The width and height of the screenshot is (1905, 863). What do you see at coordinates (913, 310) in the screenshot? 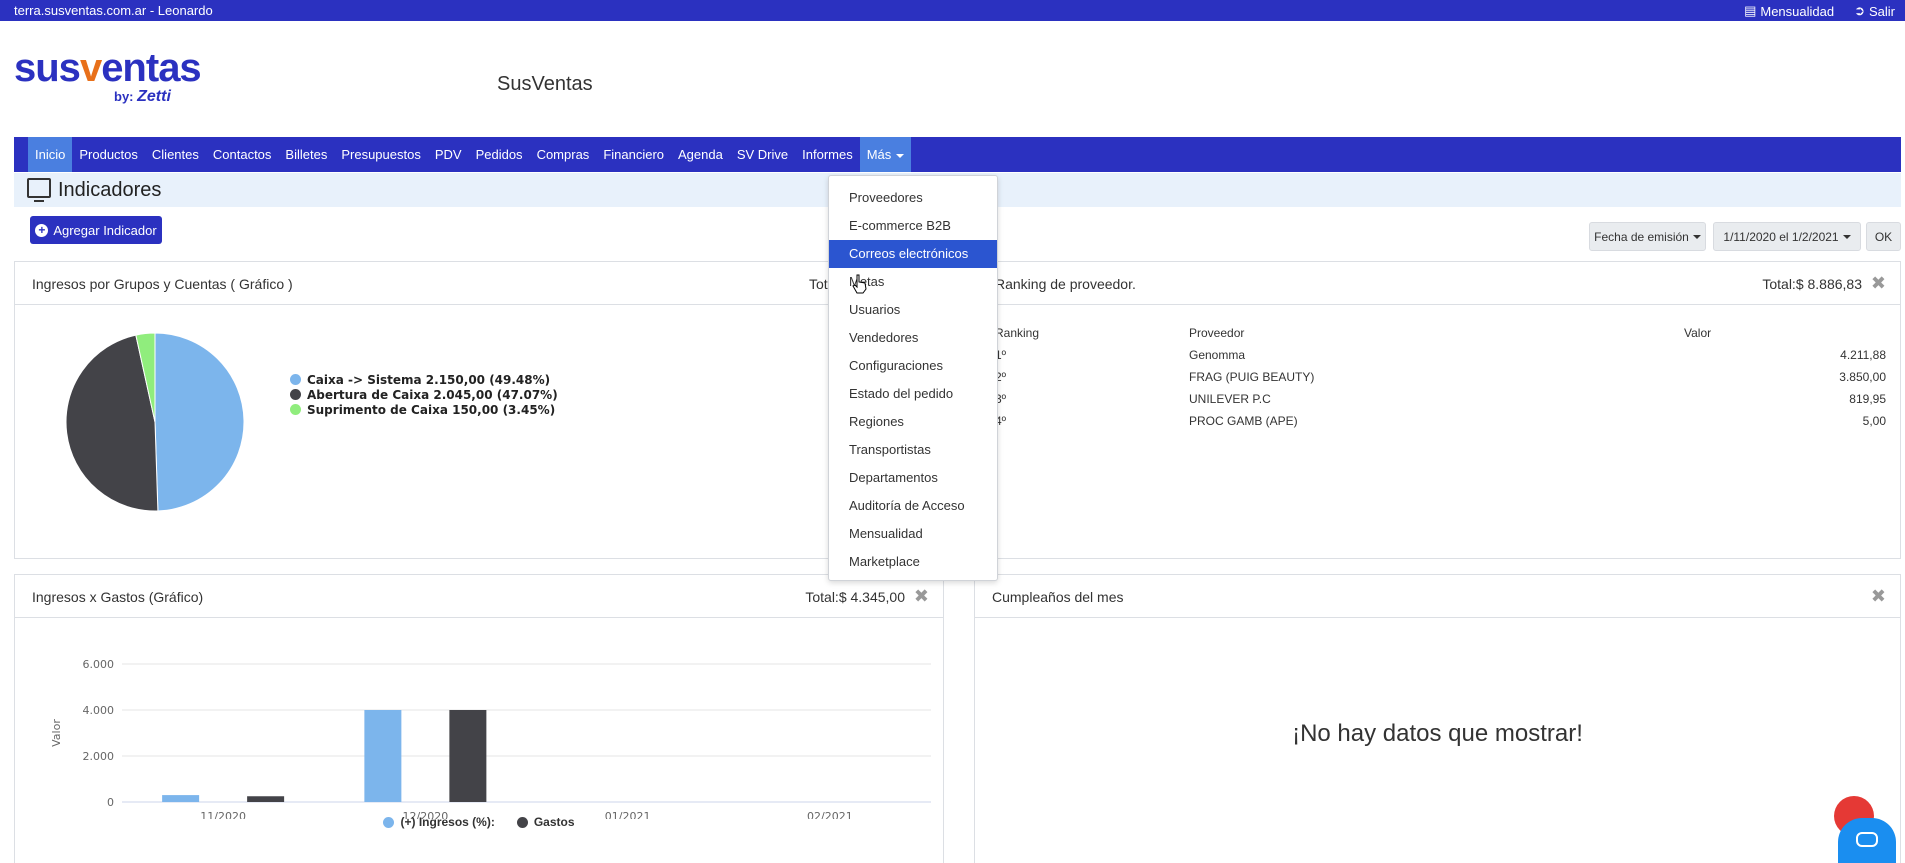
I see `menu-item: Usuarios` at bounding box center [913, 310].